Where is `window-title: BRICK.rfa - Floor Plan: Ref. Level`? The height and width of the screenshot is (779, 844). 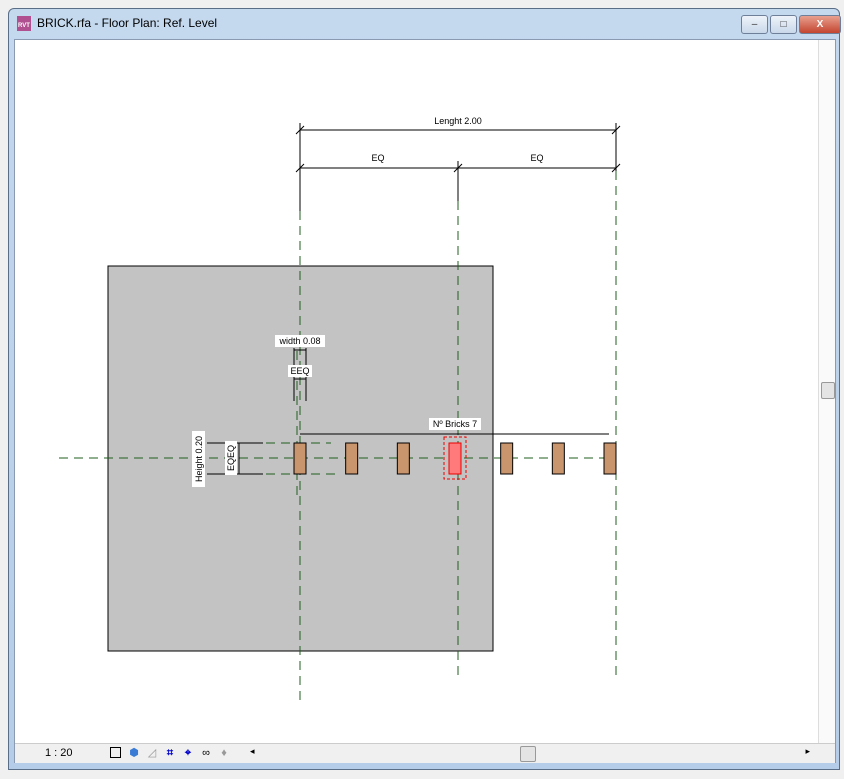 window-title: BRICK.rfa - Floor Plan: Ref. Level is located at coordinates (127, 23).